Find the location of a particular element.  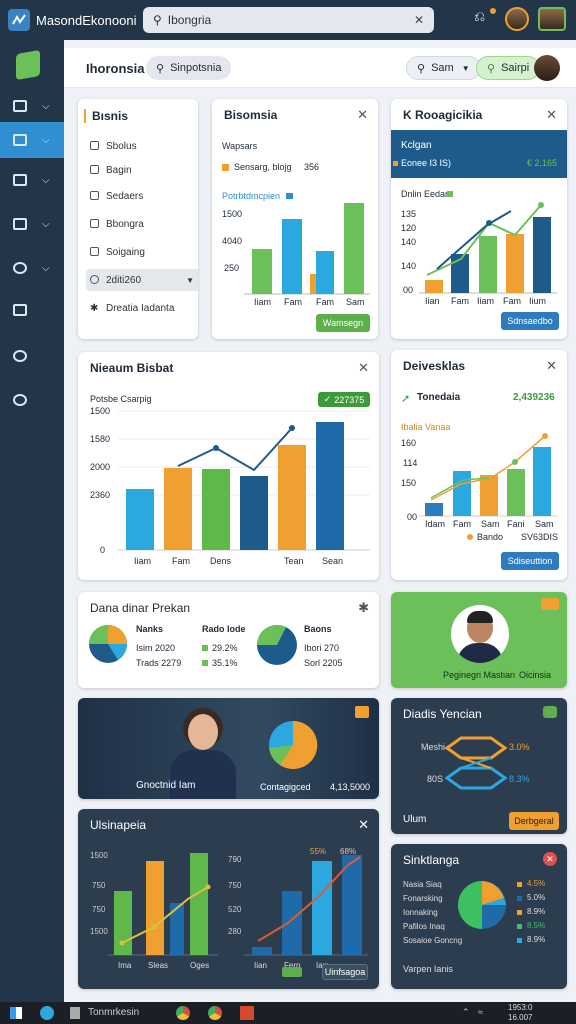

search-chip: ⚲ Sinpotsnia is located at coordinates (189, 68).